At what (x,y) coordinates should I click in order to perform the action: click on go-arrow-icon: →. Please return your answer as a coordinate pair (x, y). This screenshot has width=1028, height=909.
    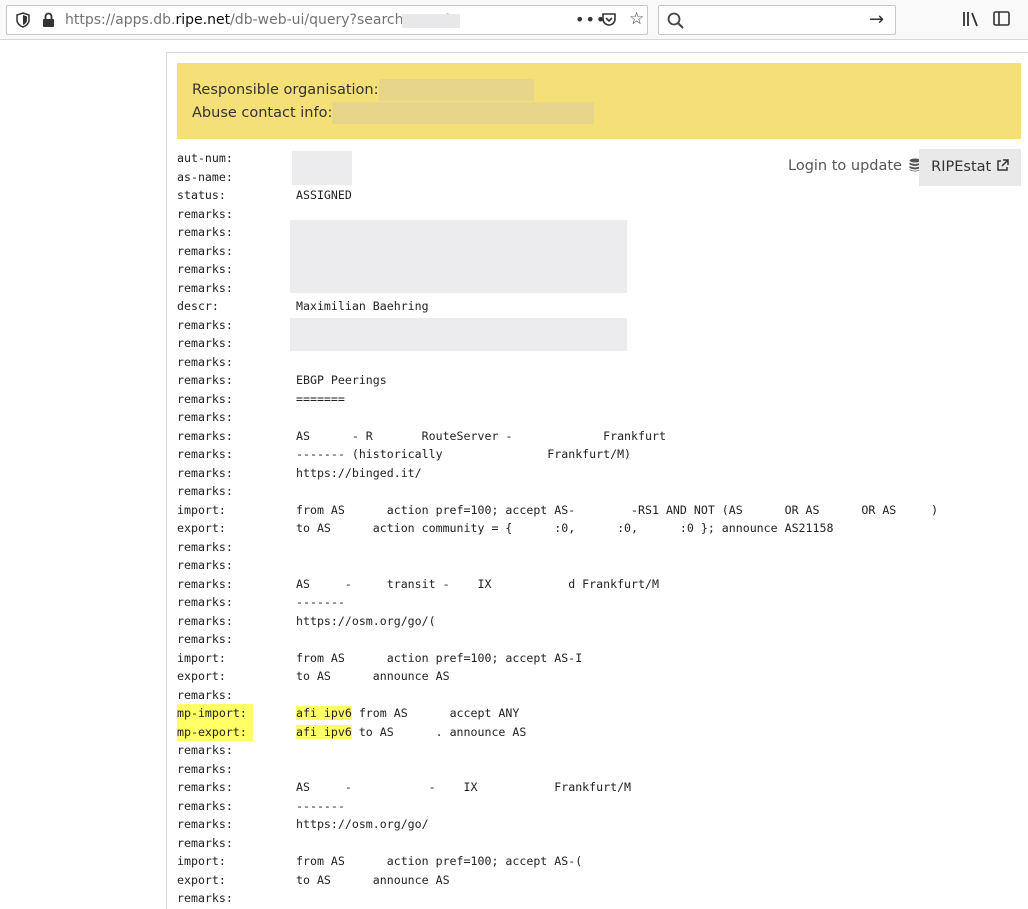
    Looking at the image, I should click on (876, 19).